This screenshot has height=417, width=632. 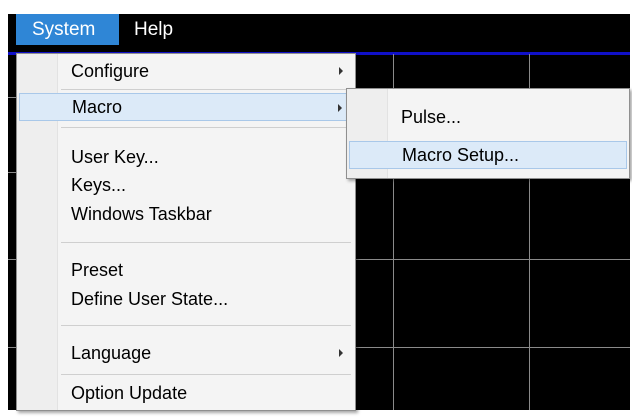 What do you see at coordinates (319, 29) in the screenshot?
I see `menu-bar: System Help` at bounding box center [319, 29].